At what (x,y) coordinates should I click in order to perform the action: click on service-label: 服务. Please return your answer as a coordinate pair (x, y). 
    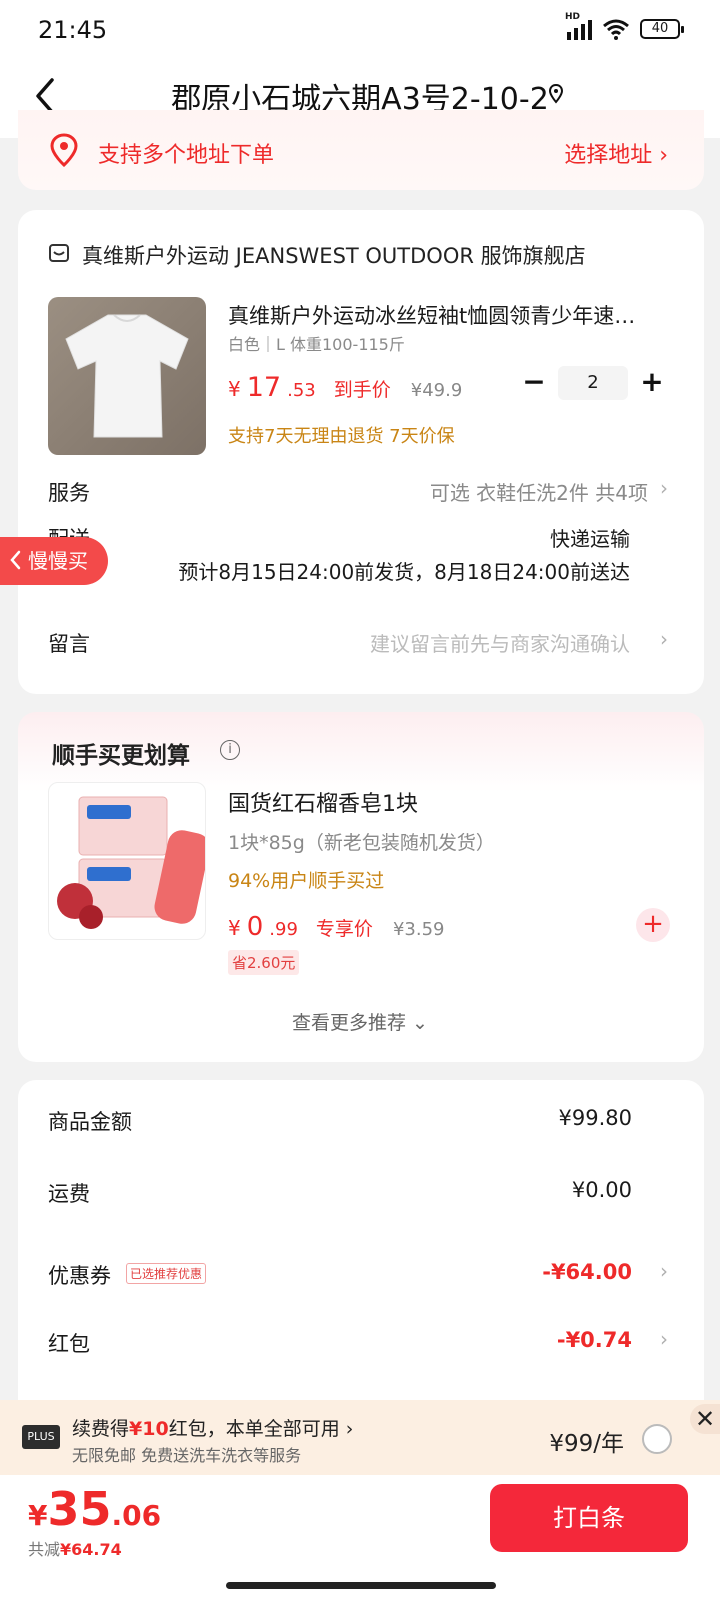
    Looking at the image, I should click on (69, 493).